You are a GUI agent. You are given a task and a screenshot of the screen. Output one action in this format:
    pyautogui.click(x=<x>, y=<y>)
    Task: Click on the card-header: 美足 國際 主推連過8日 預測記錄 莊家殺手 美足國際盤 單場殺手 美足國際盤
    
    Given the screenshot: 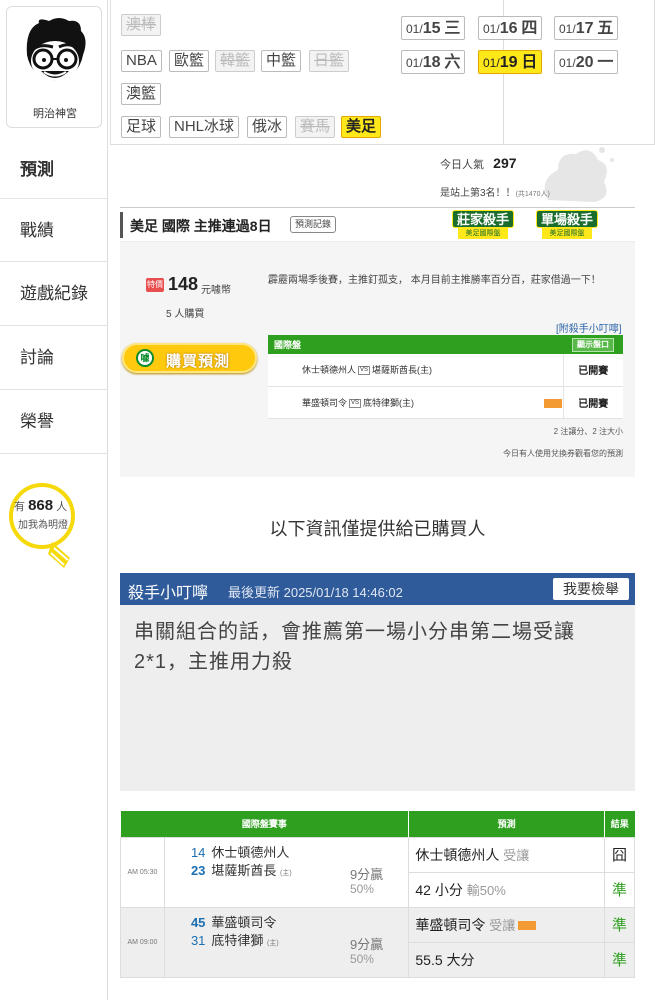 What is the action you would take?
    pyautogui.click(x=377, y=225)
    